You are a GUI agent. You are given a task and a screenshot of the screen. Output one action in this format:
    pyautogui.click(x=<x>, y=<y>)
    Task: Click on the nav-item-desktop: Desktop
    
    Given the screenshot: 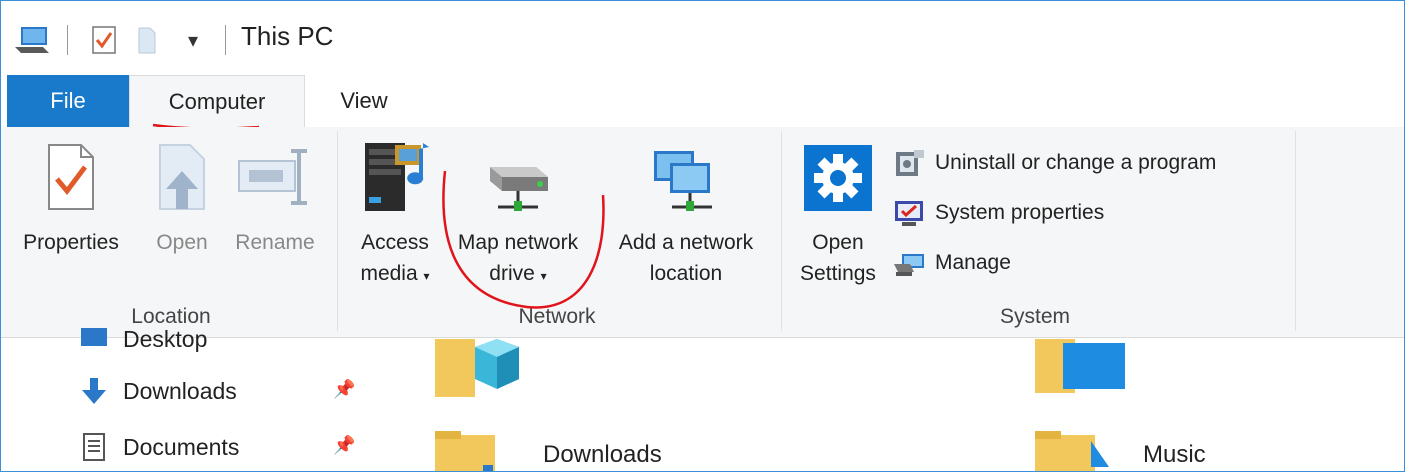 What is the action you would take?
    pyautogui.click(x=143, y=339)
    